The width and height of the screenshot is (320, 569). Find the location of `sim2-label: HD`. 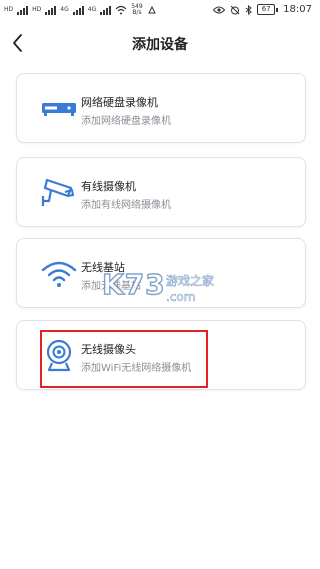

sim2-label: HD is located at coordinates (37, 9).